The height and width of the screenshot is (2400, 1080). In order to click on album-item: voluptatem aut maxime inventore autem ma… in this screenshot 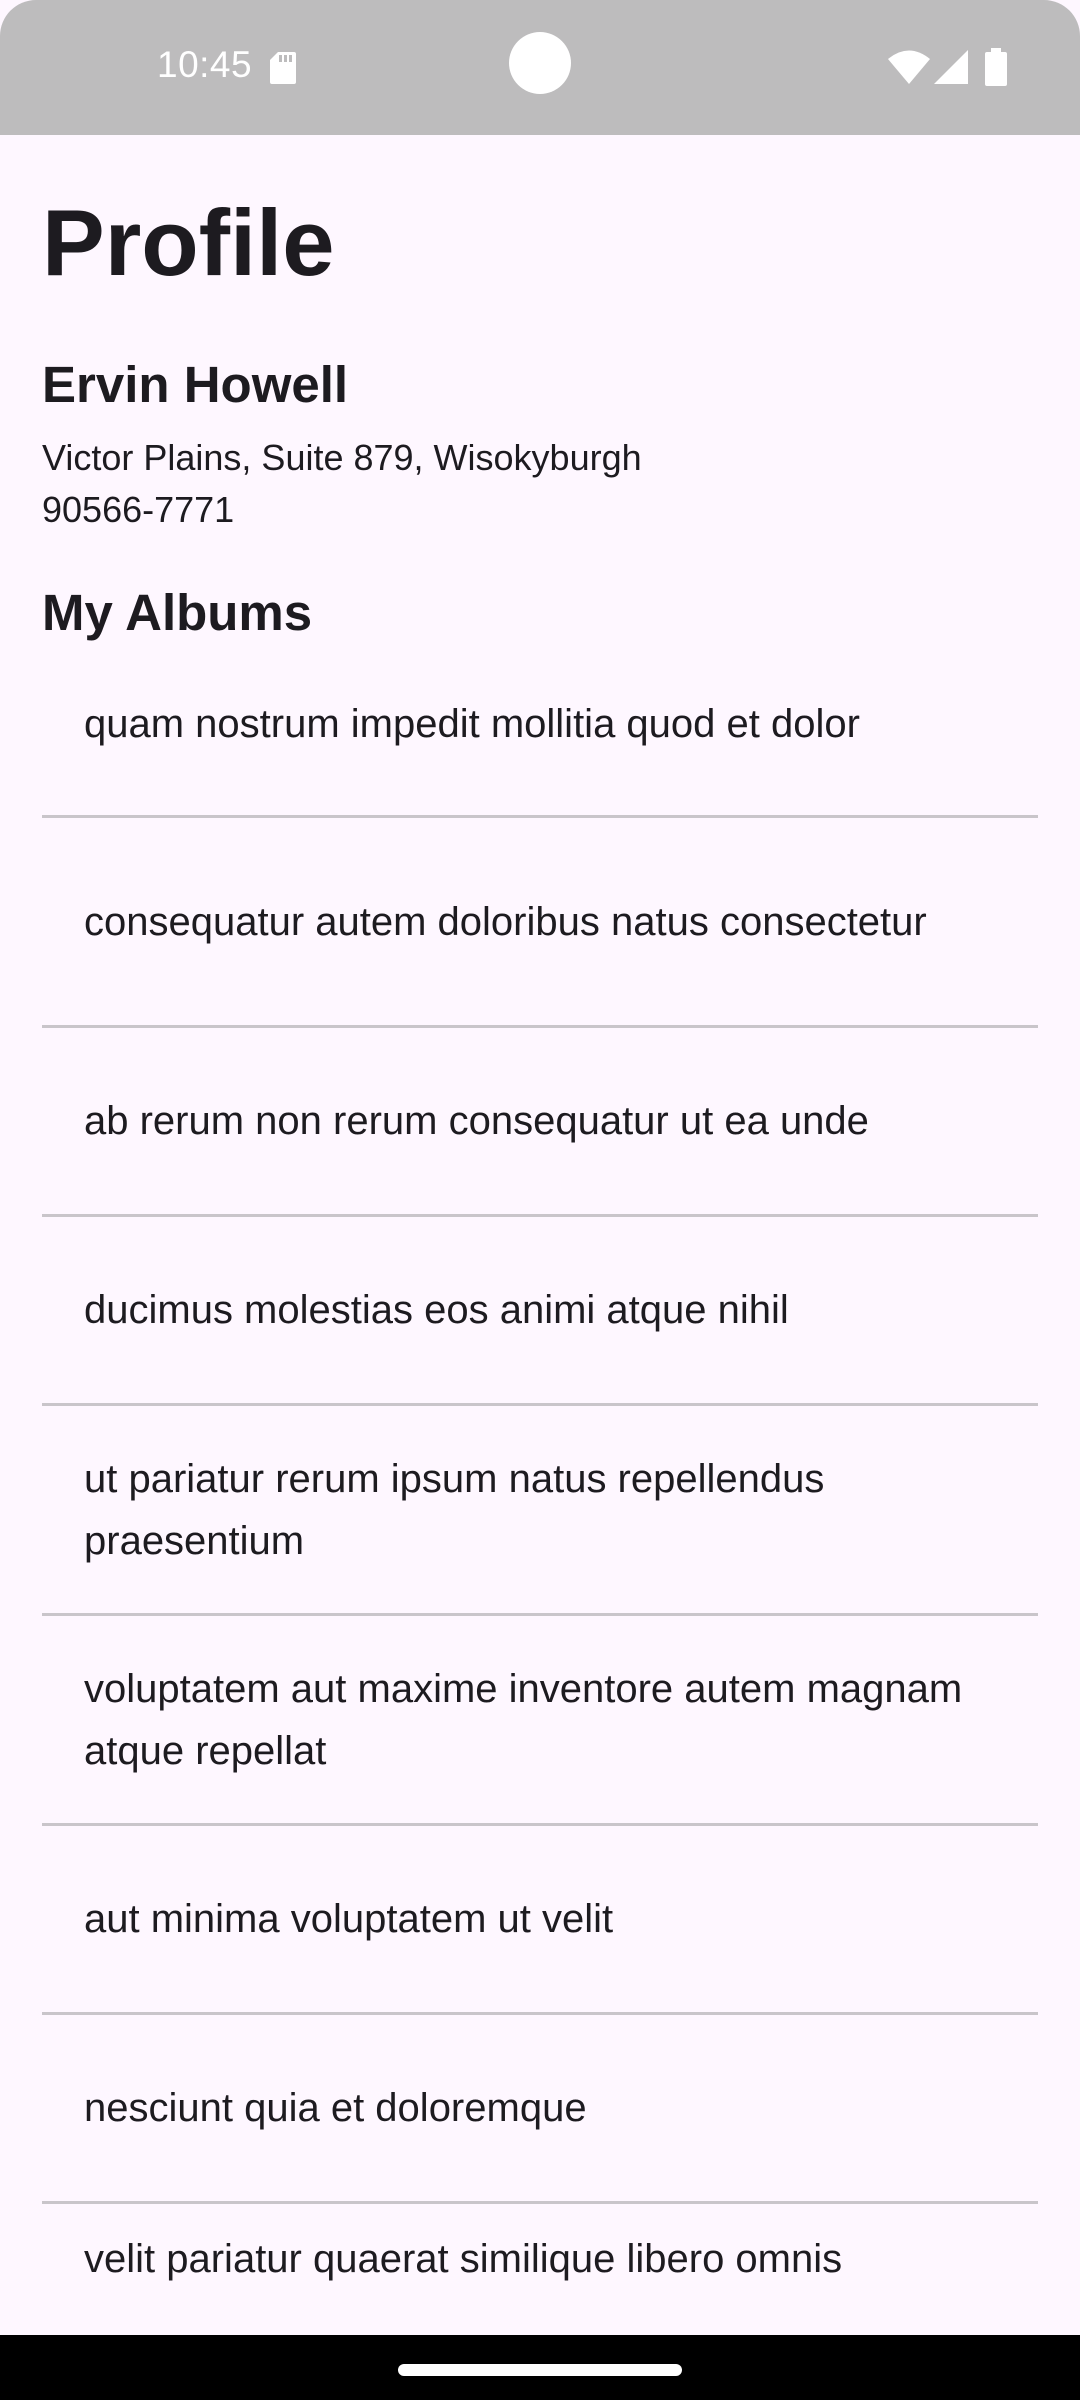, I will do `click(540, 1721)`.